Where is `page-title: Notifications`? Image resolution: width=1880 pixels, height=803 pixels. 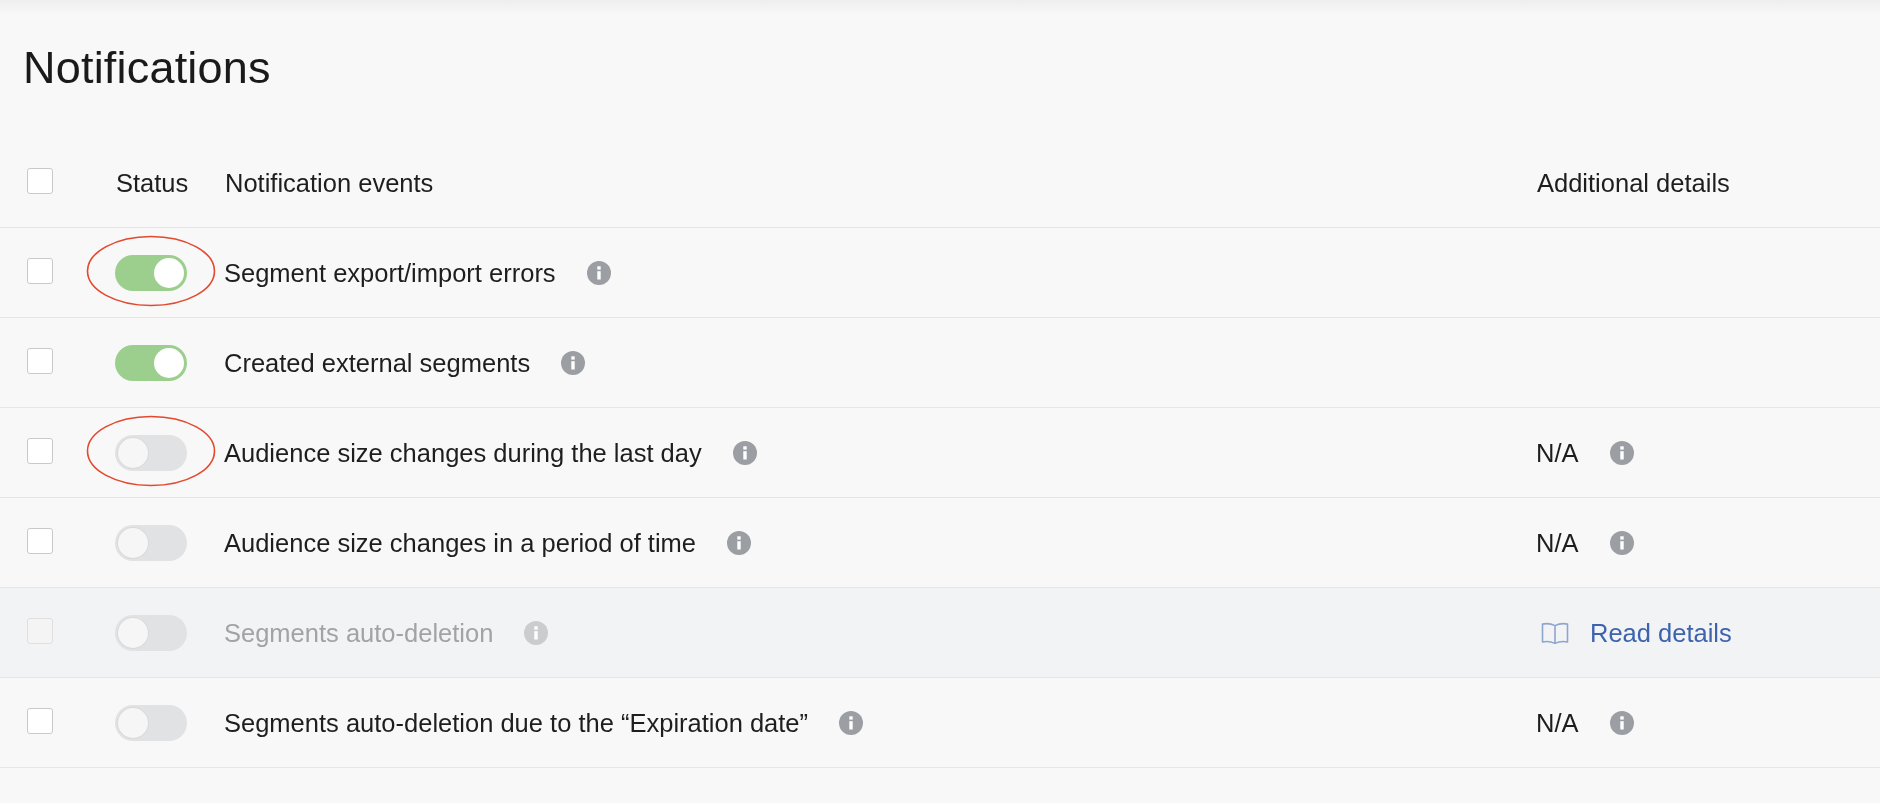
page-title: Notifications is located at coordinates (147, 67).